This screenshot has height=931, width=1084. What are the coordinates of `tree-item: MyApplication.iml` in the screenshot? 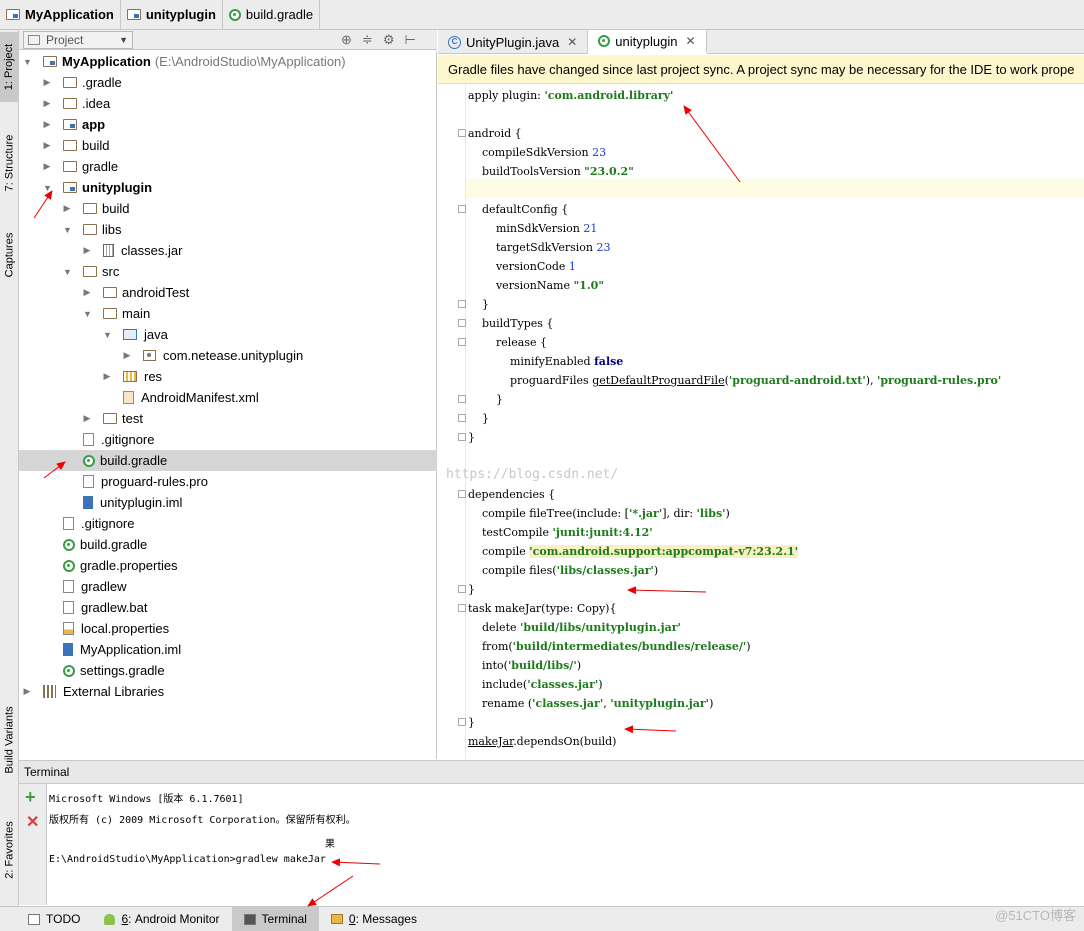 It's located at (228, 649).